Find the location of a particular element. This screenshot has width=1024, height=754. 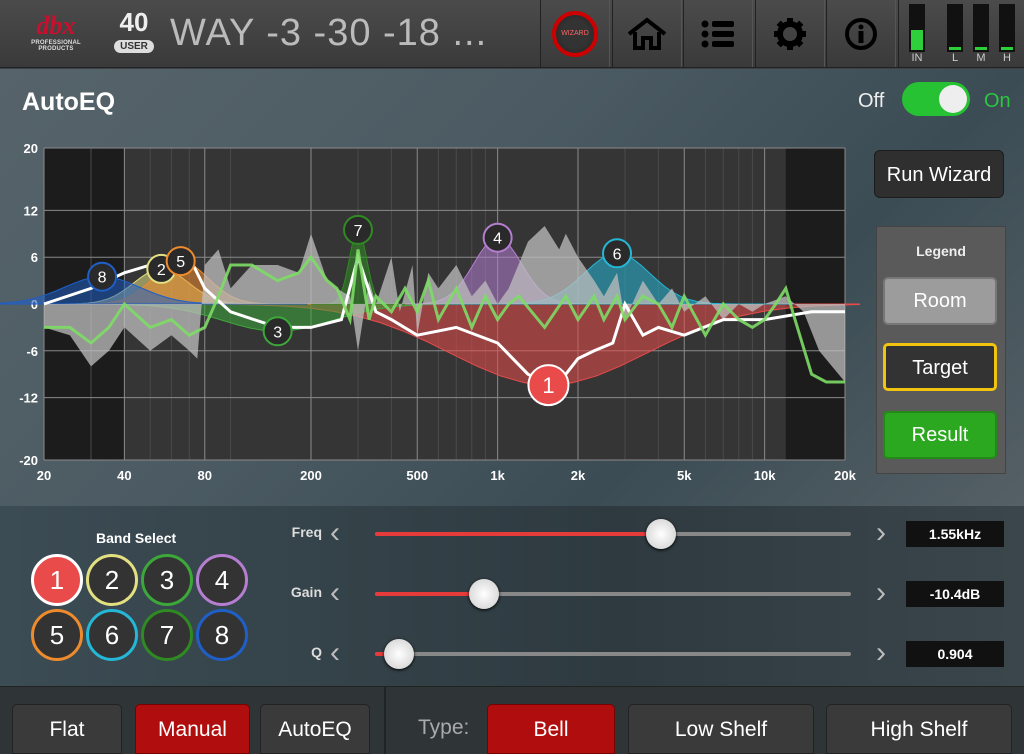

toggle-on-label: On is located at coordinates (997, 101).